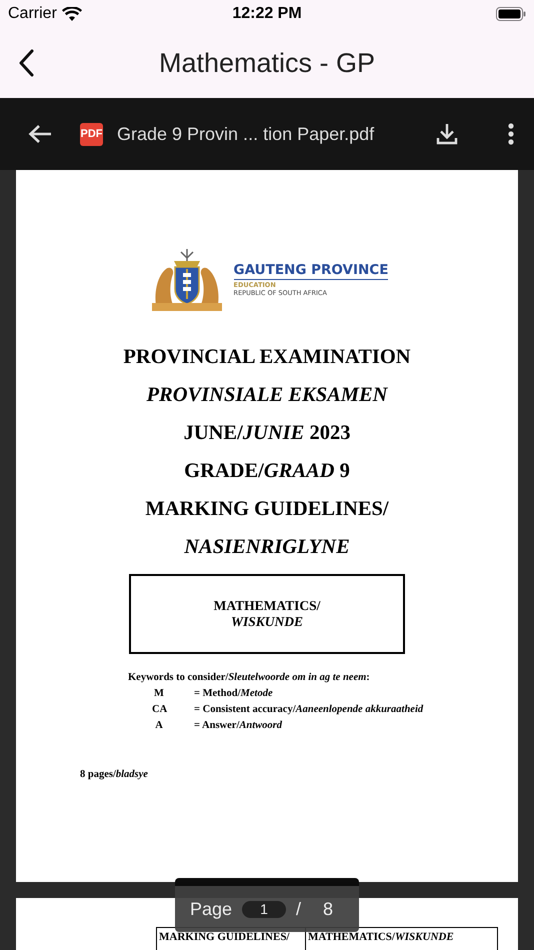  I want to click on more-options-icon, so click(511, 134).